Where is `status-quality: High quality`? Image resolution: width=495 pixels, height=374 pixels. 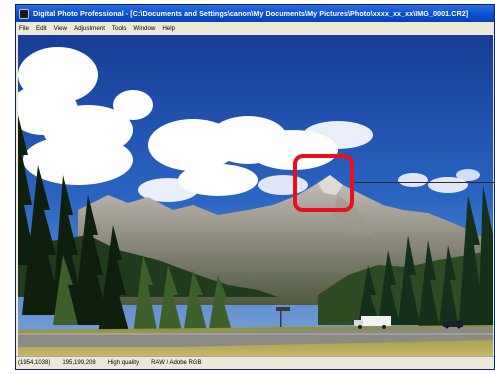
status-quality: High quality is located at coordinates (123, 363).